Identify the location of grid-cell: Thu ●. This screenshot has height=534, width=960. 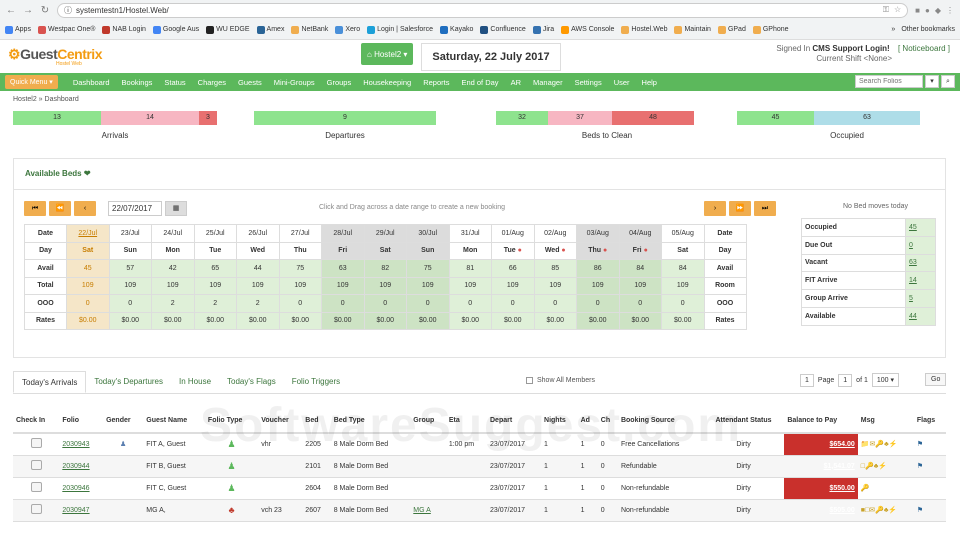
(598, 250).